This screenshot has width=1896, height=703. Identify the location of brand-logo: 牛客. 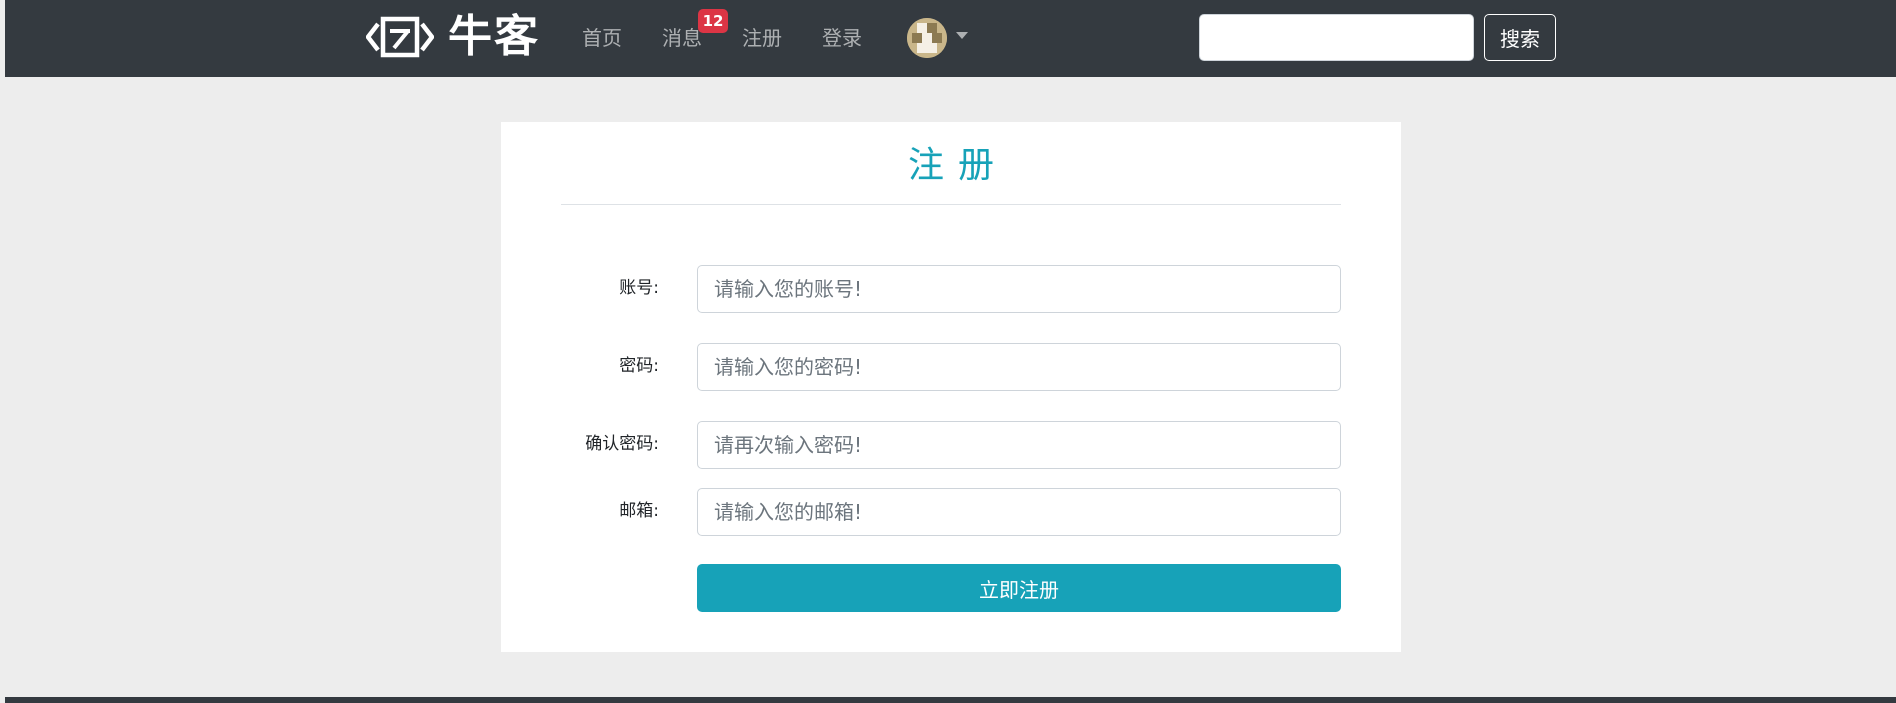
(453, 37).